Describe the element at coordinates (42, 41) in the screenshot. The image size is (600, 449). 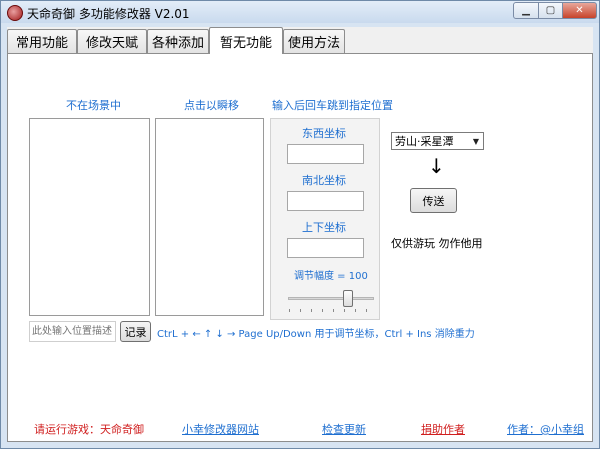
I see `tab-common: 常用功能` at that location.